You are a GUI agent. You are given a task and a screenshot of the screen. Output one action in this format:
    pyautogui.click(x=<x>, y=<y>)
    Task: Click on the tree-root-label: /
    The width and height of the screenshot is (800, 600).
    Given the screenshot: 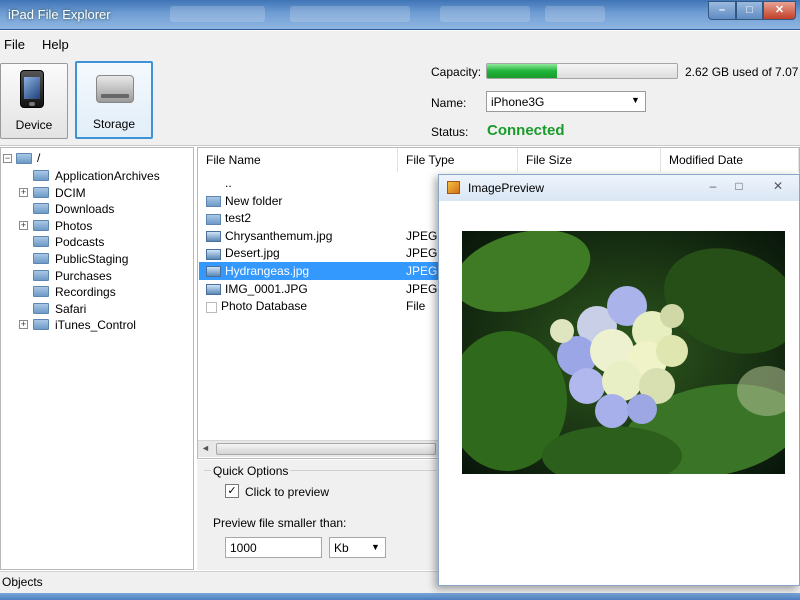 What is the action you would take?
    pyautogui.click(x=39, y=158)
    